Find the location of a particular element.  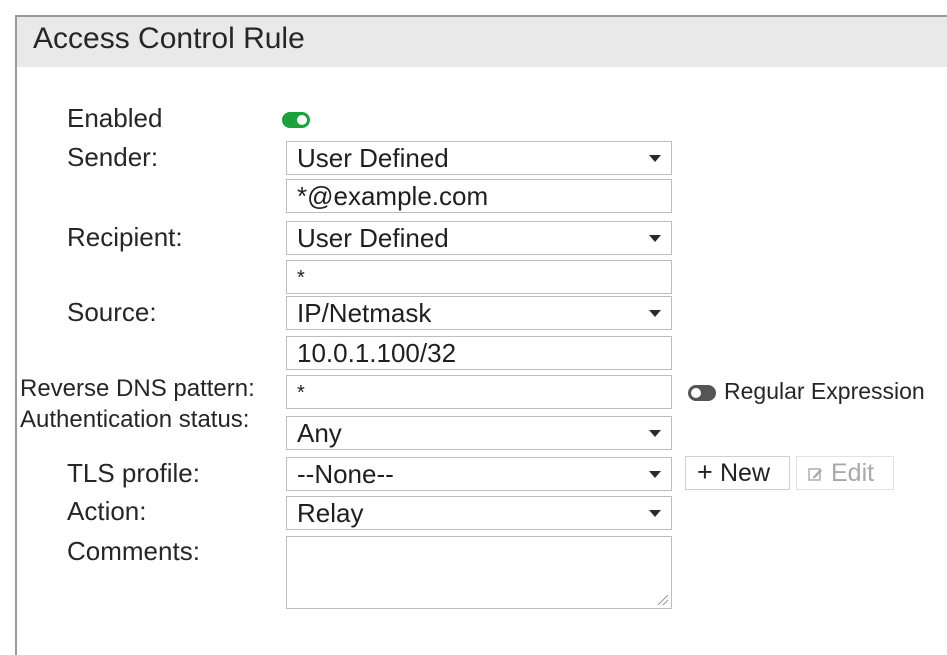

source-label: Source: is located at coordinates (112, 312).